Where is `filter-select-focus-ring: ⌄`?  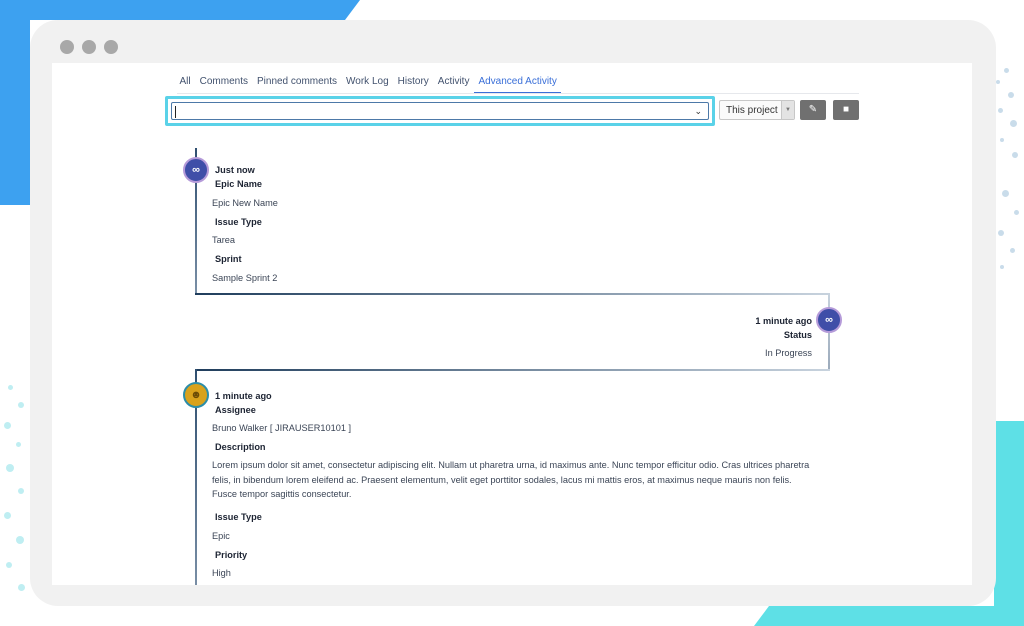 filter-select-focus-ring: ⌄ is located at coordinates (440, 111).